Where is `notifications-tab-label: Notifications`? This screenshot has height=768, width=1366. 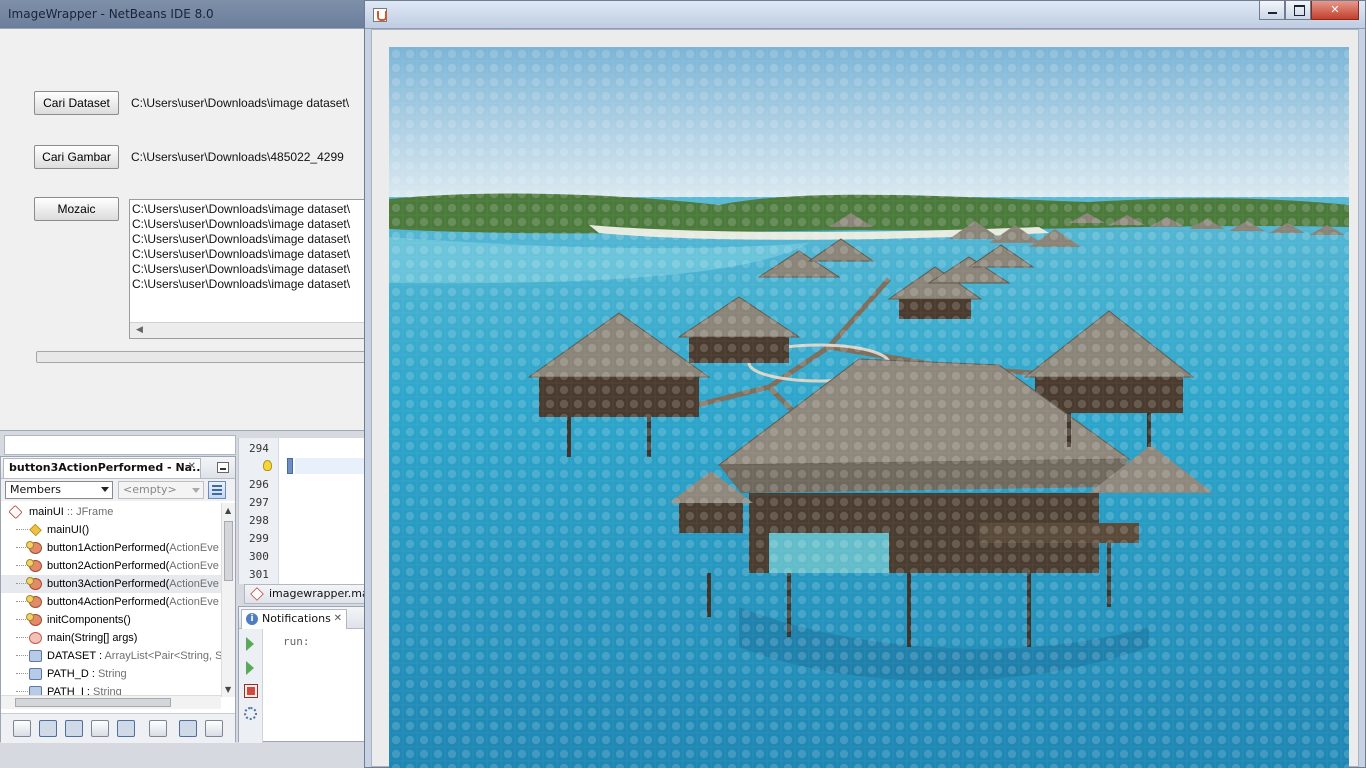 notifications-tab-label: Notifications is located at coordinates (296, 618).